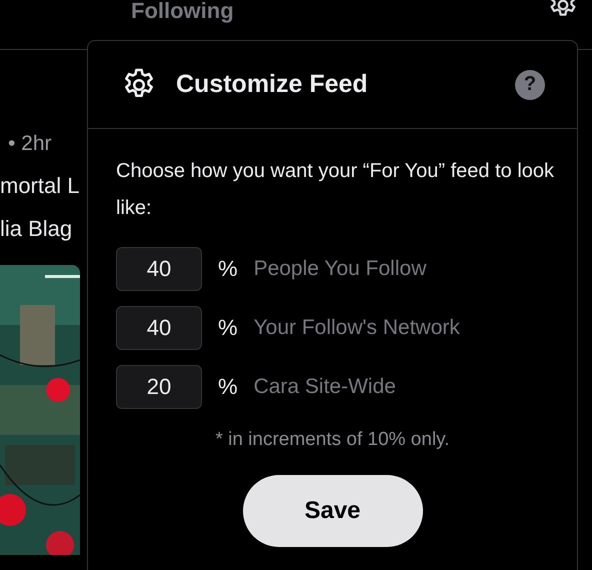 This screenshot has width=592, height=570. What do you see at coordinates (40, 186) in the screenshot?
I see `post-title: mortal L` at bounding box center [40, 186].